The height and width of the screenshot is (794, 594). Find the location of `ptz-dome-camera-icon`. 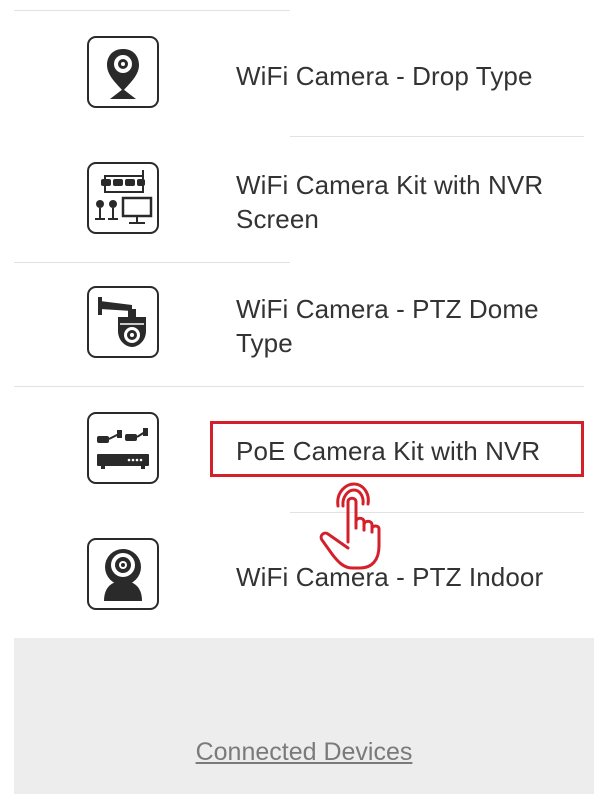

ptz-dome-camera-icon is located at coordinates (123, 322).